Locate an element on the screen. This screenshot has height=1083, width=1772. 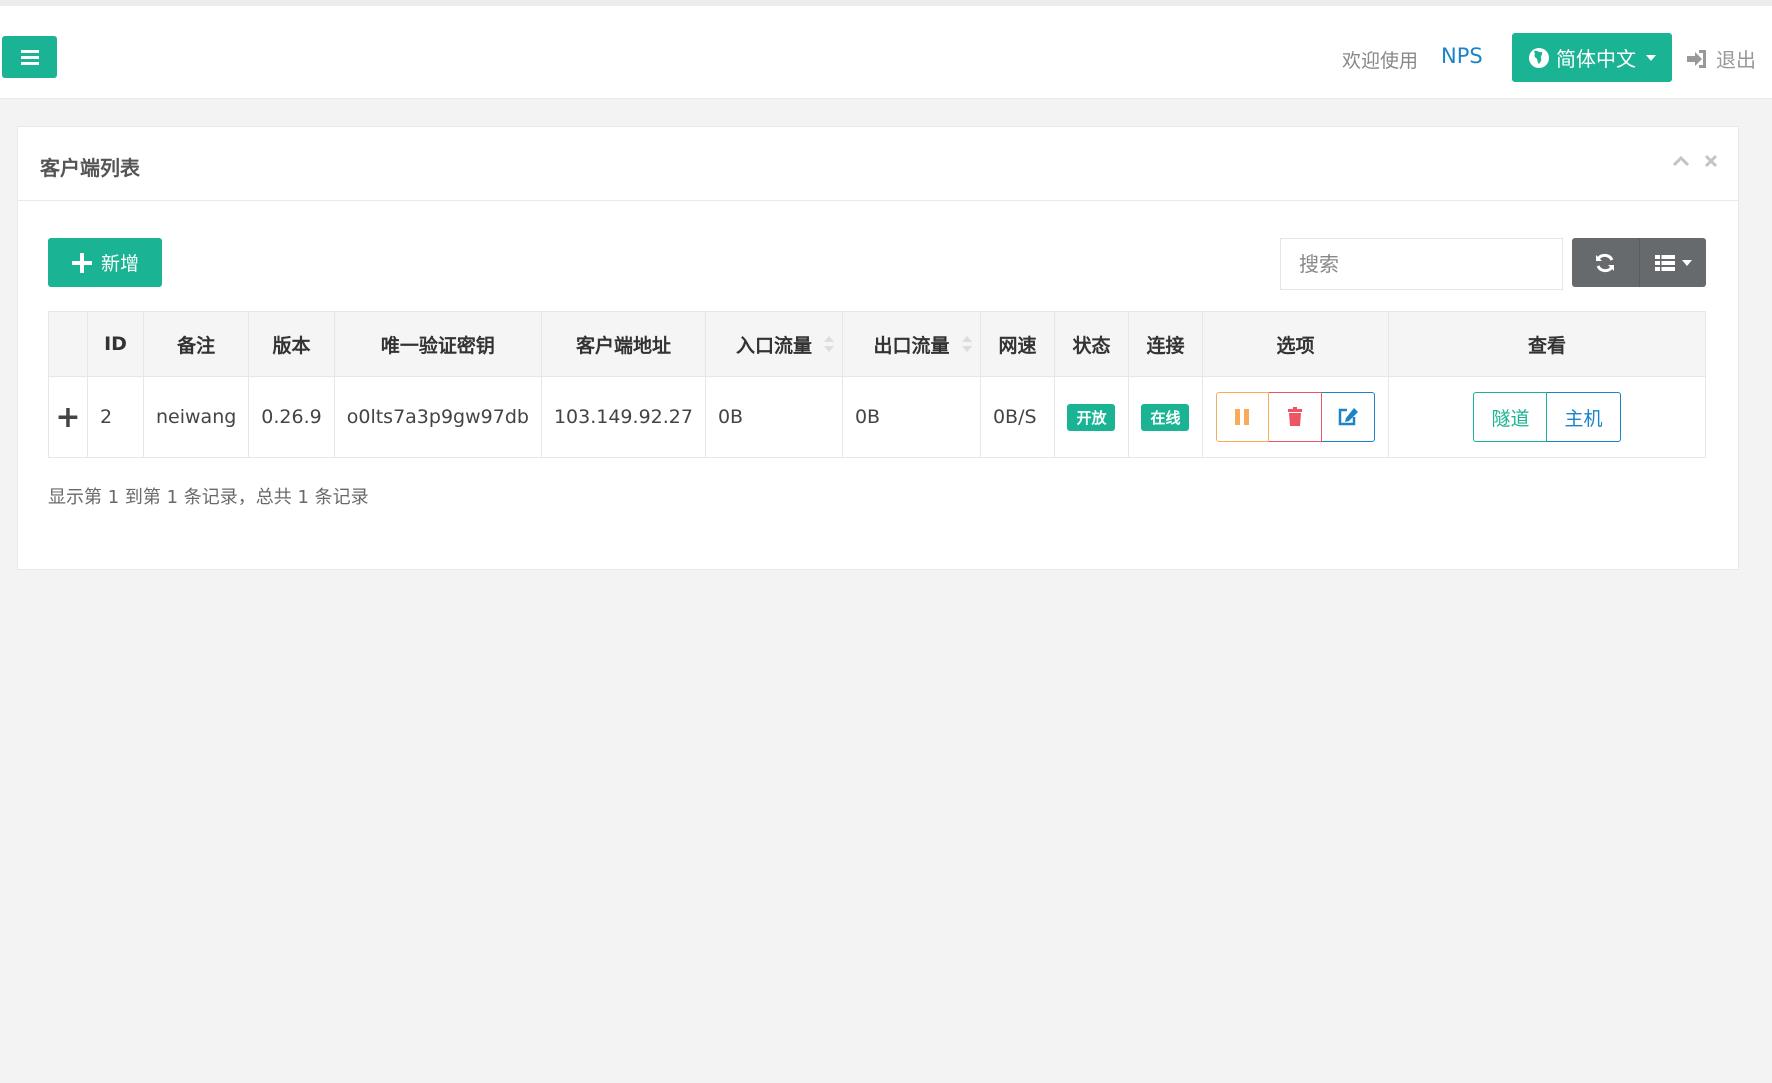
column-header-speed: 网速 is located at coordinates (1017, 344).